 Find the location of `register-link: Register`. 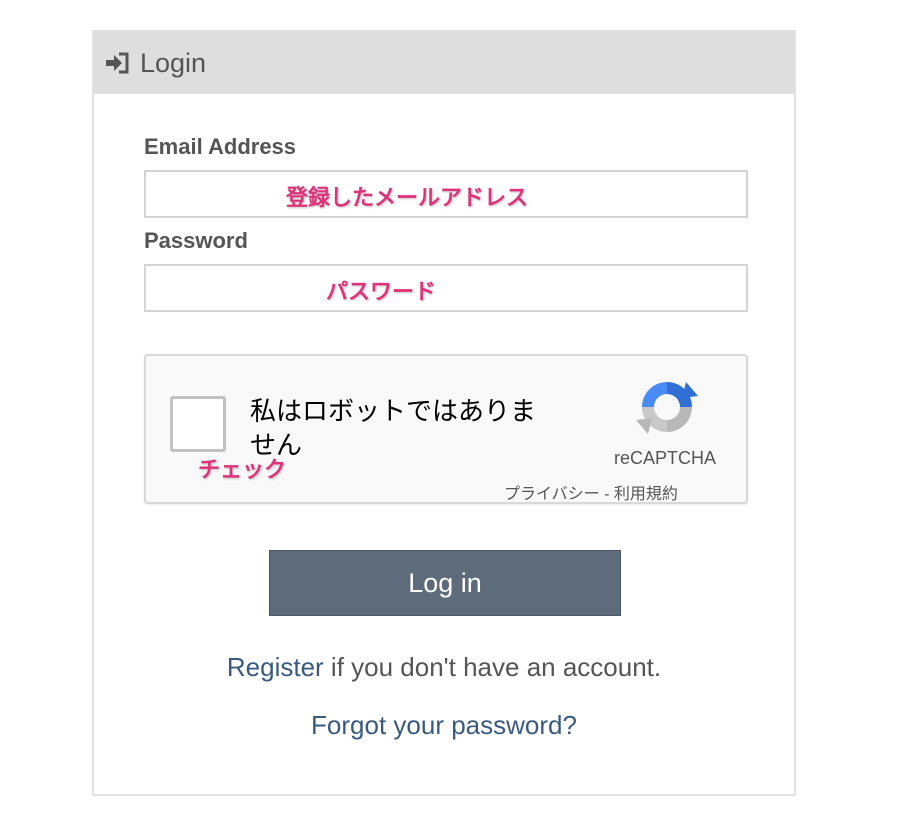

register-link: Register is located at coordinates (275, 667).